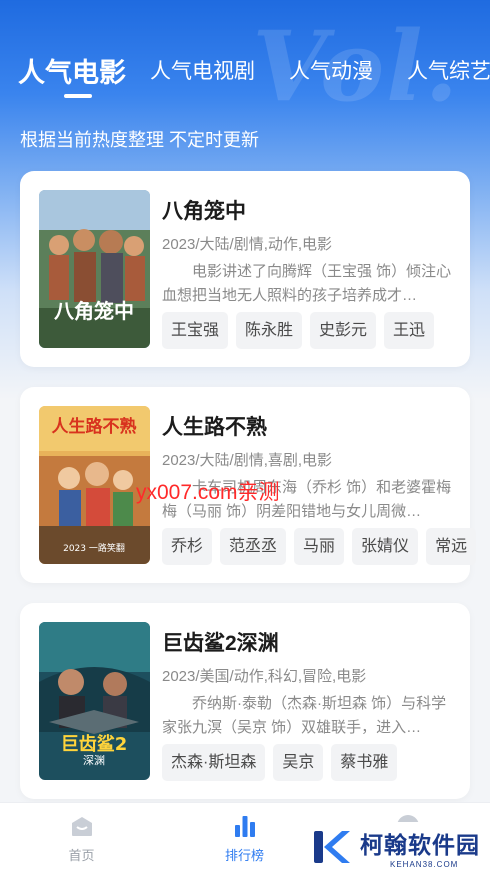 This screenshot has width=490, height=872. I want to click on cast-chip: 史彭元, so click(343, 330).